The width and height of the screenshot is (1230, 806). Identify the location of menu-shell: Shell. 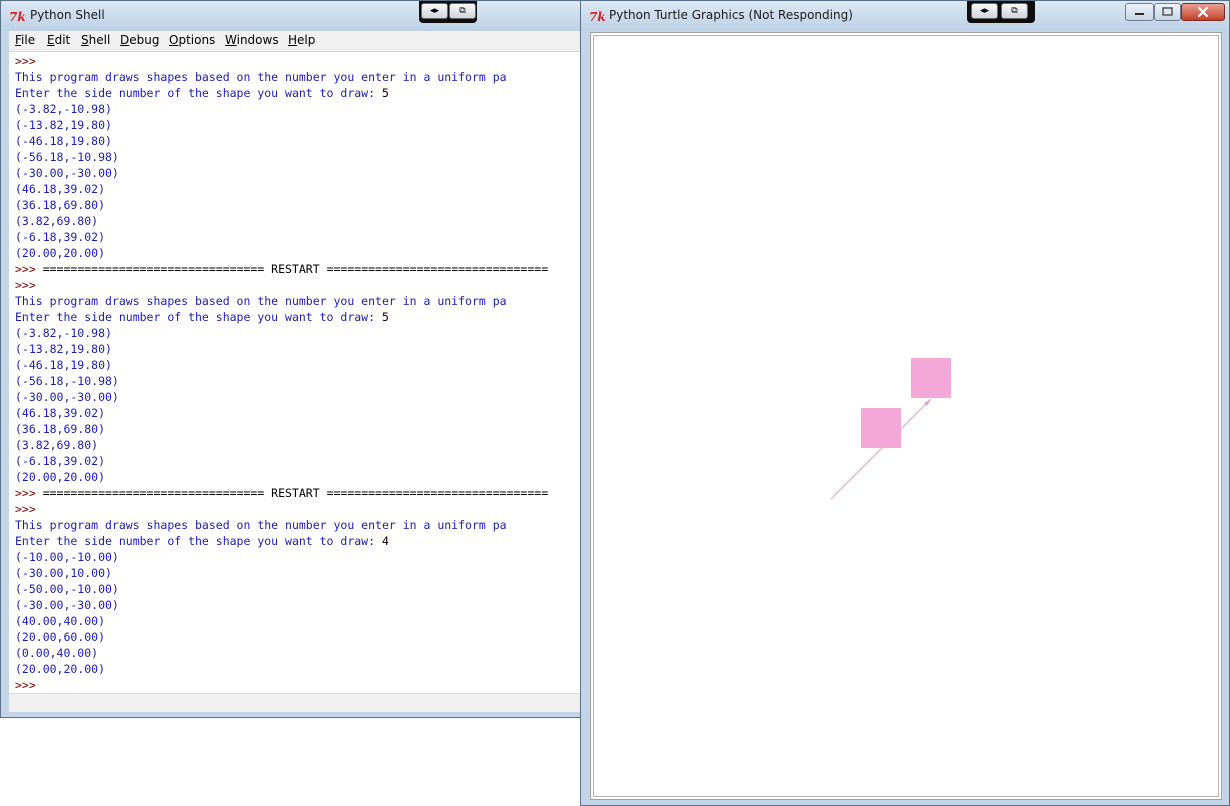
(95, 40).